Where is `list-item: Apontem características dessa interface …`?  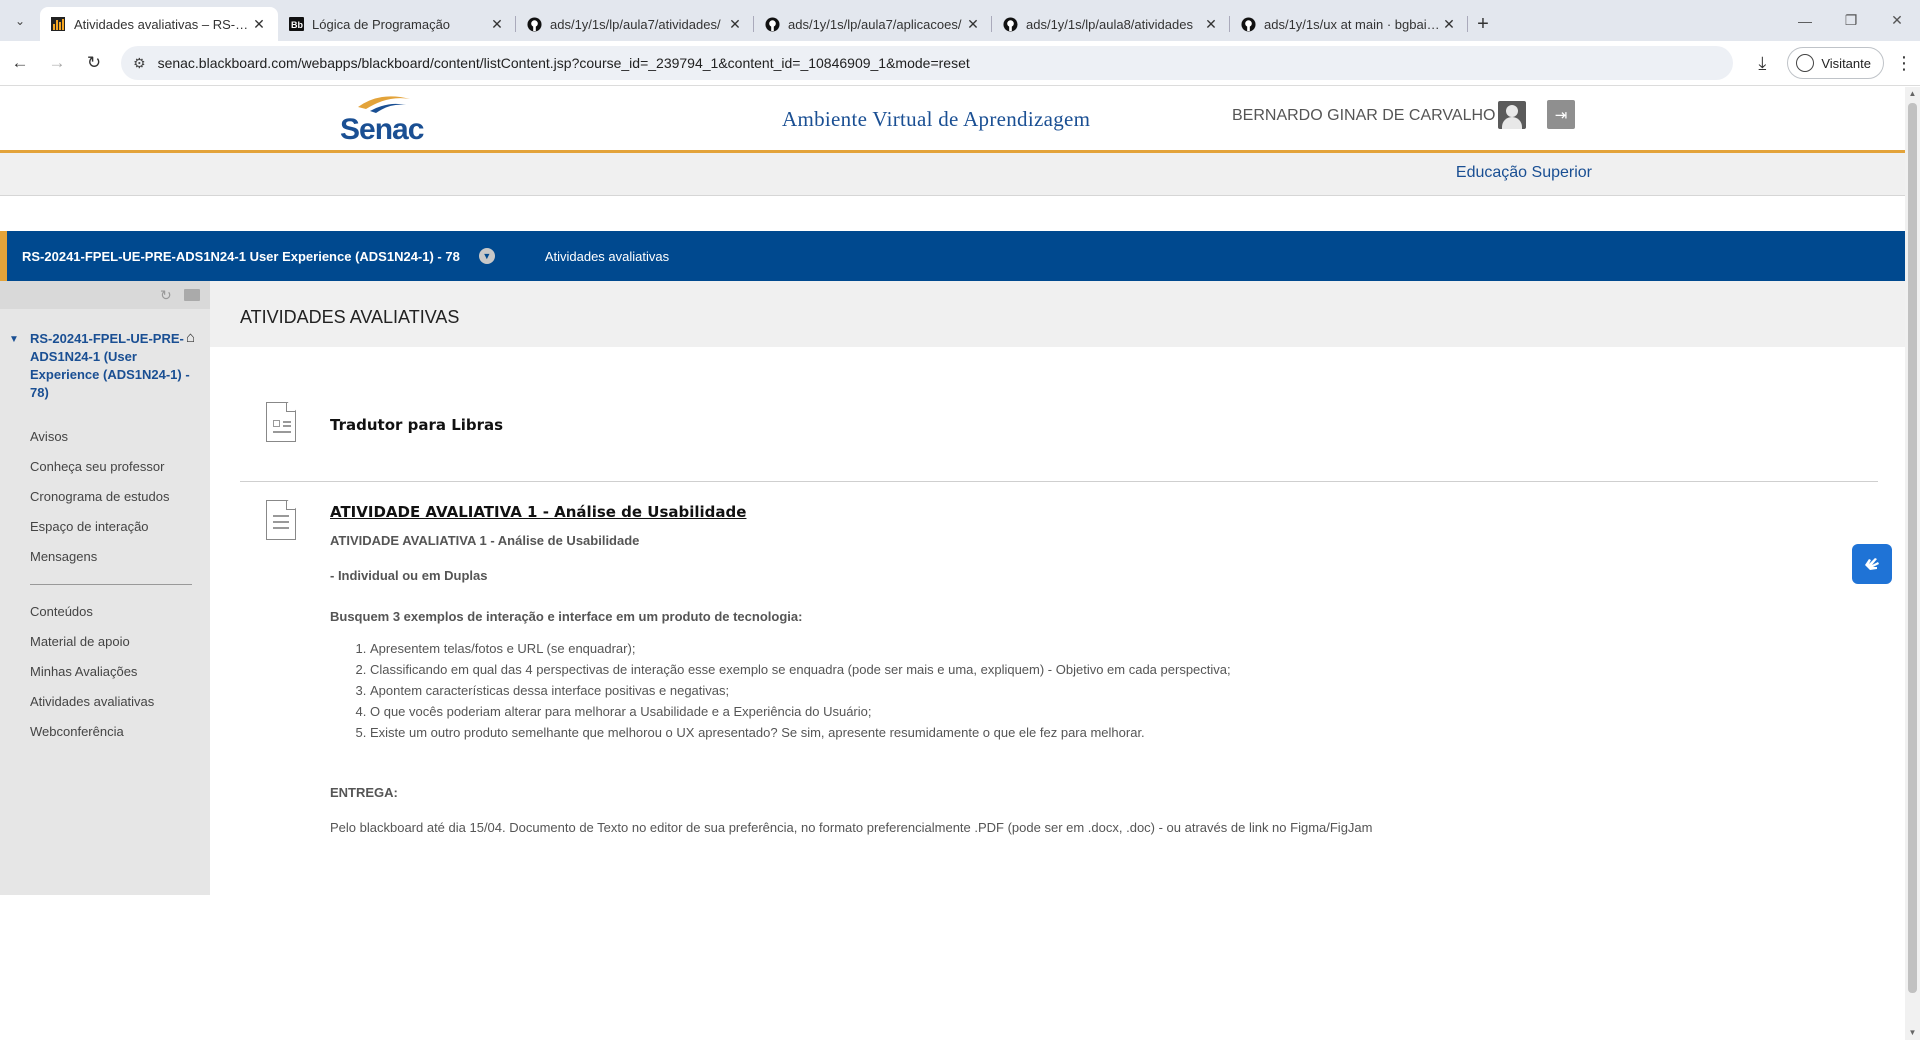
list-item: Apontem características dessa interface … is located at coordinates (1124, 690).